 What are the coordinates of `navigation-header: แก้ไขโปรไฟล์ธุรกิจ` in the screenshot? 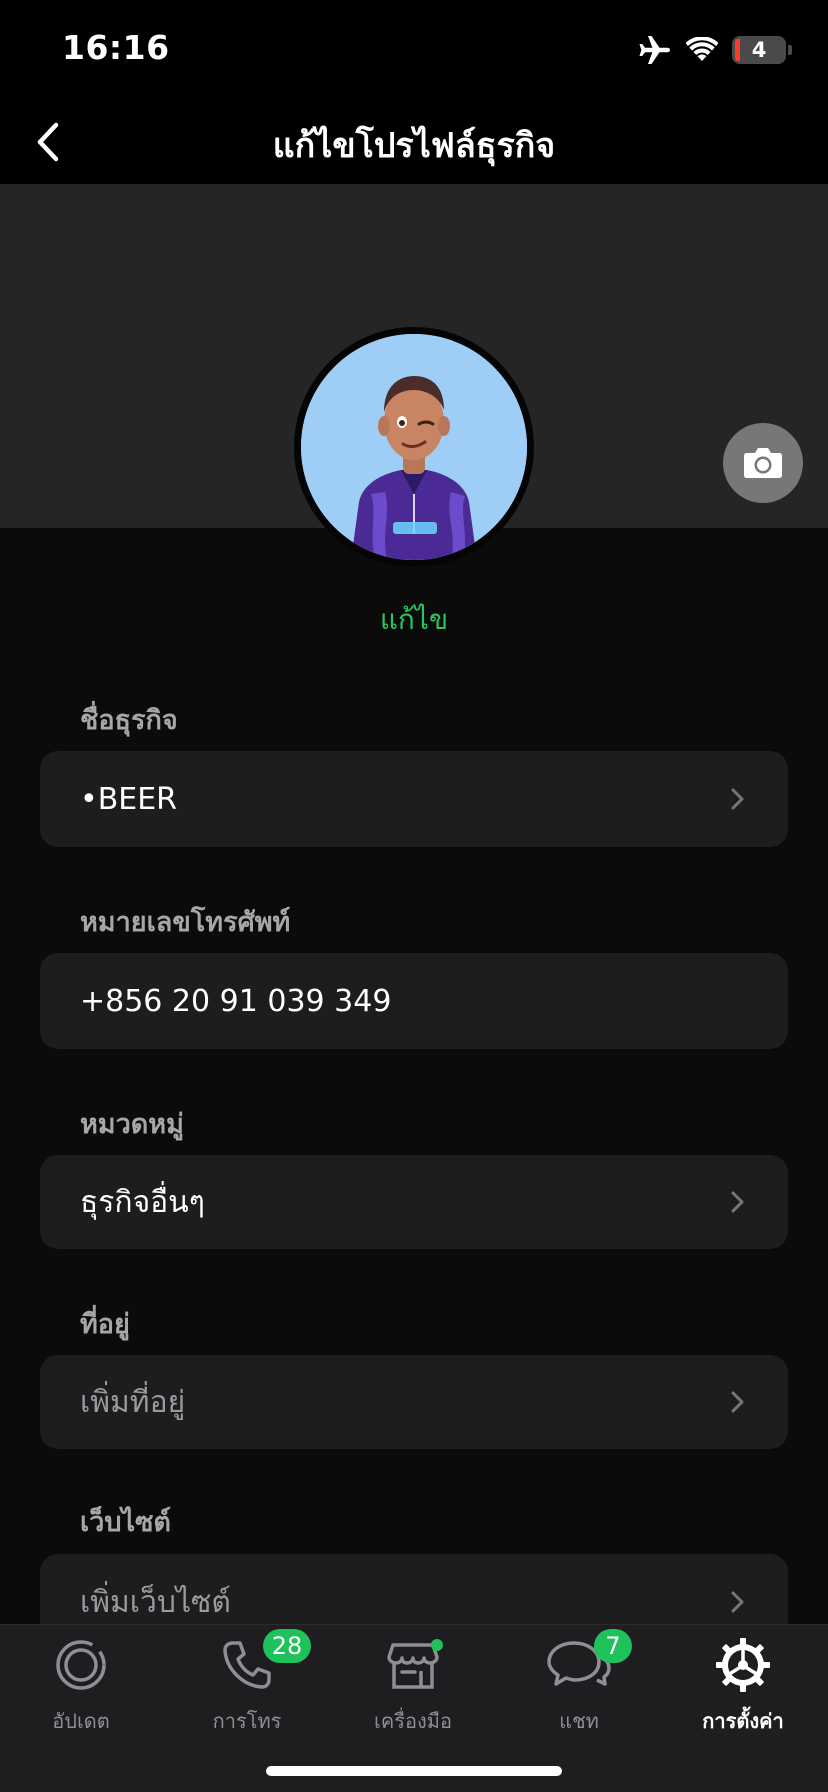 It's located at (414, 142).